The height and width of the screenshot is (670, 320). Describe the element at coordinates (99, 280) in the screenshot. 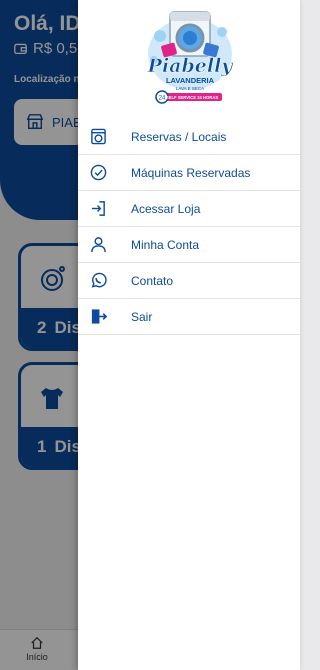

I see `whatsapp-icon` at that location.